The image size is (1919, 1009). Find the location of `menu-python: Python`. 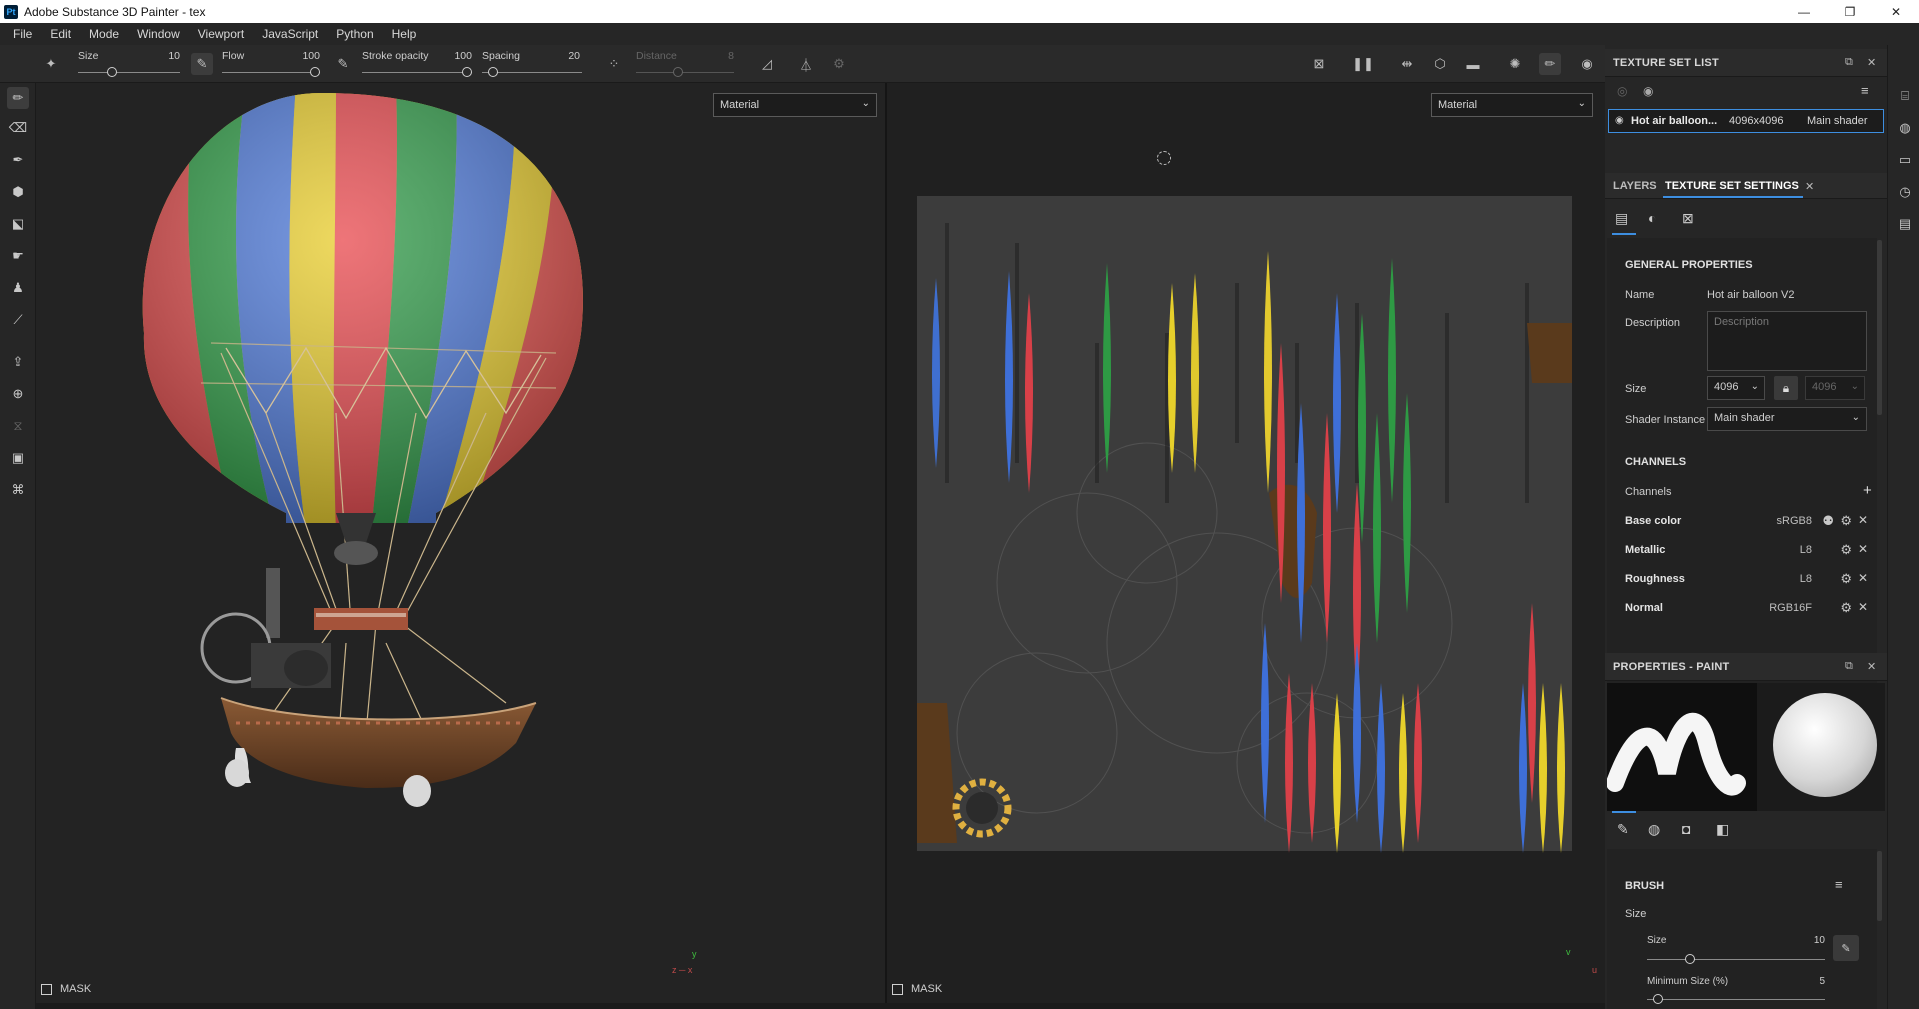

menu-python: Python is located at coordinates (354, 34).